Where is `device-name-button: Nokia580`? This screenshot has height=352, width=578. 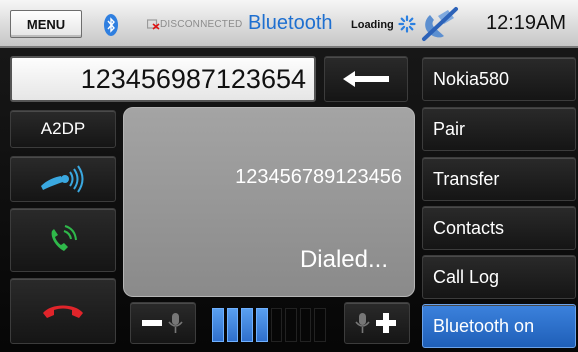
device-name-button: Nokia580 is located at coordinates (499, 79).